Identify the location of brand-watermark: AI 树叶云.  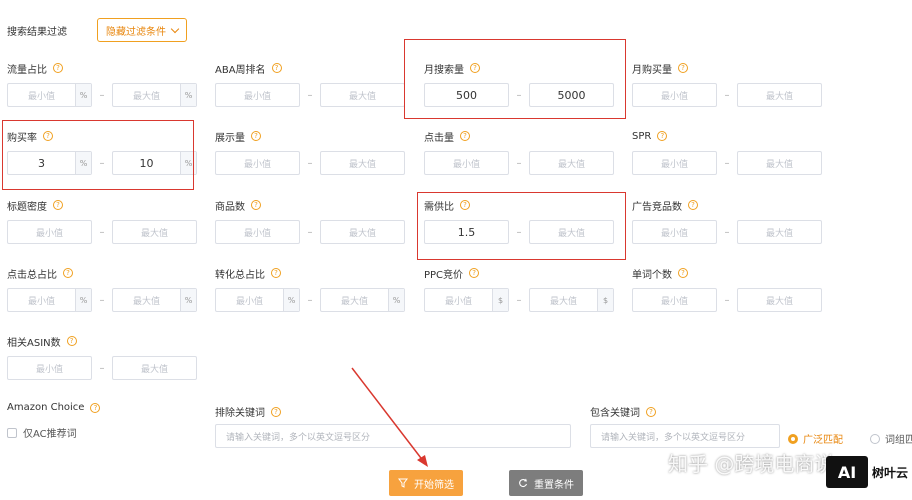
(866, 472).